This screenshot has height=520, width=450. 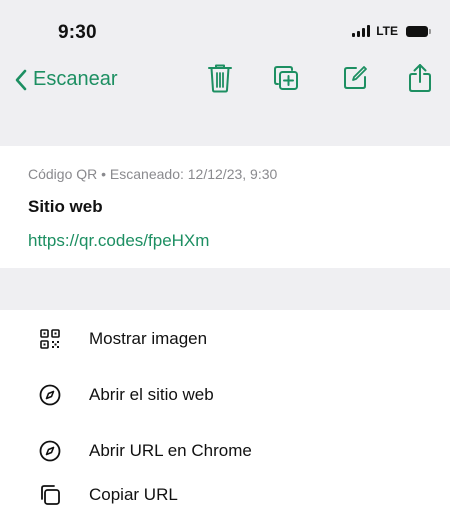 I want to click on duplicate-button, so click(x=286, y=78).